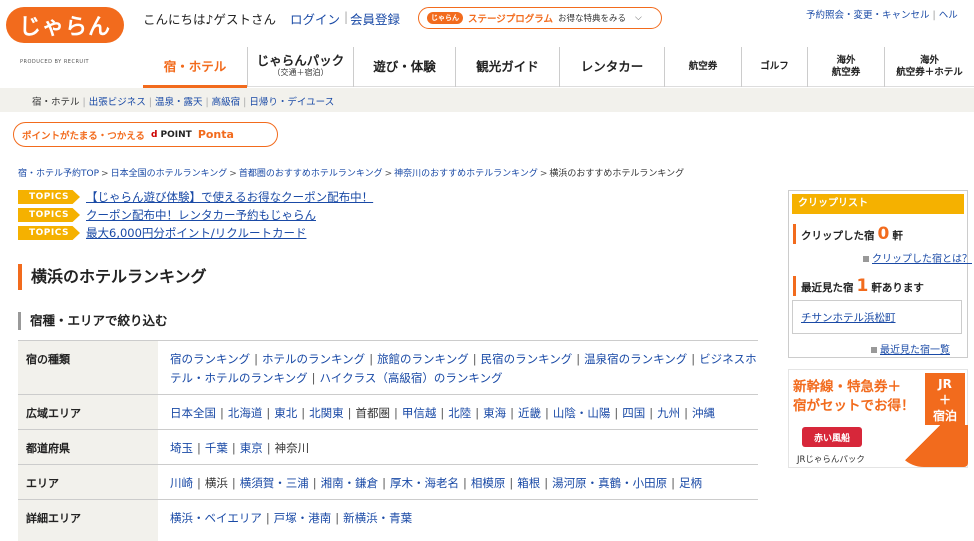  Describe the element at coordinates (582, 413) in the screenshot. I see `filter-link: 山陰・山陽` at that location.